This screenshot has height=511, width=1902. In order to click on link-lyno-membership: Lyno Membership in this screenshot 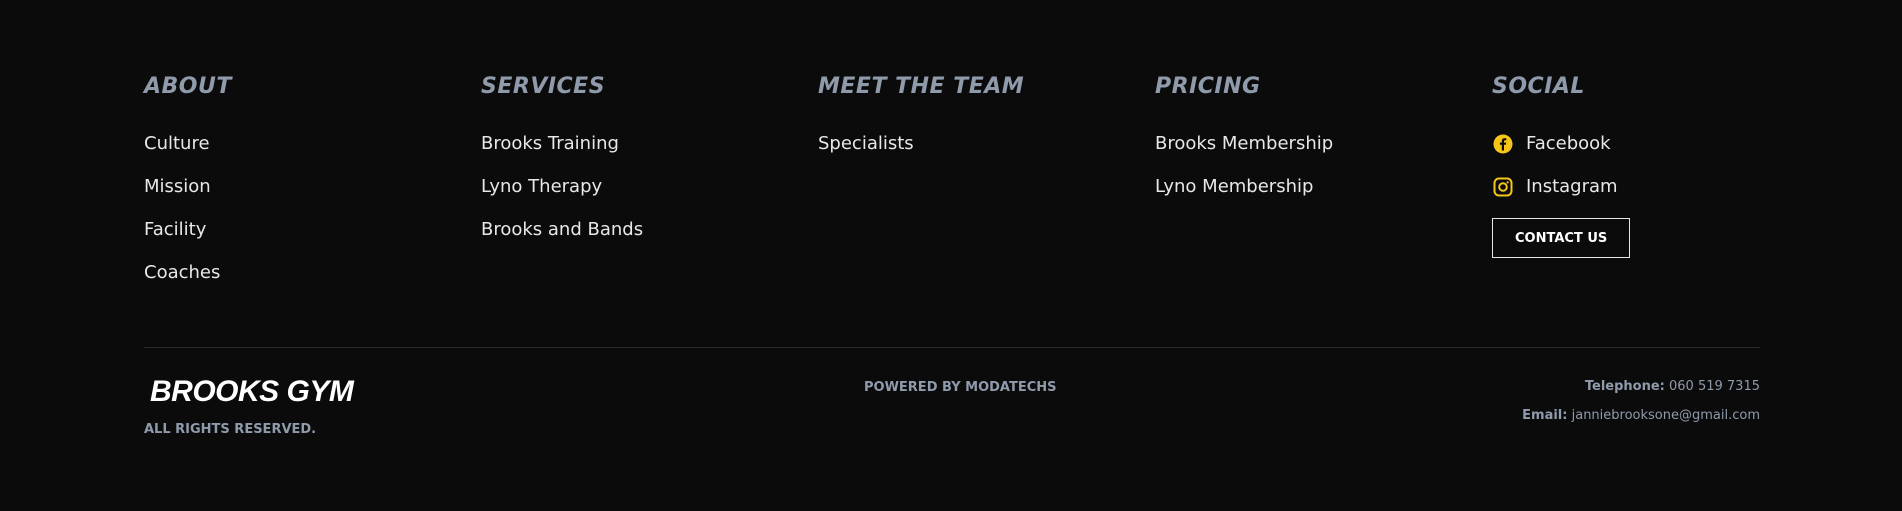, I will do `click(1234, 187)`.